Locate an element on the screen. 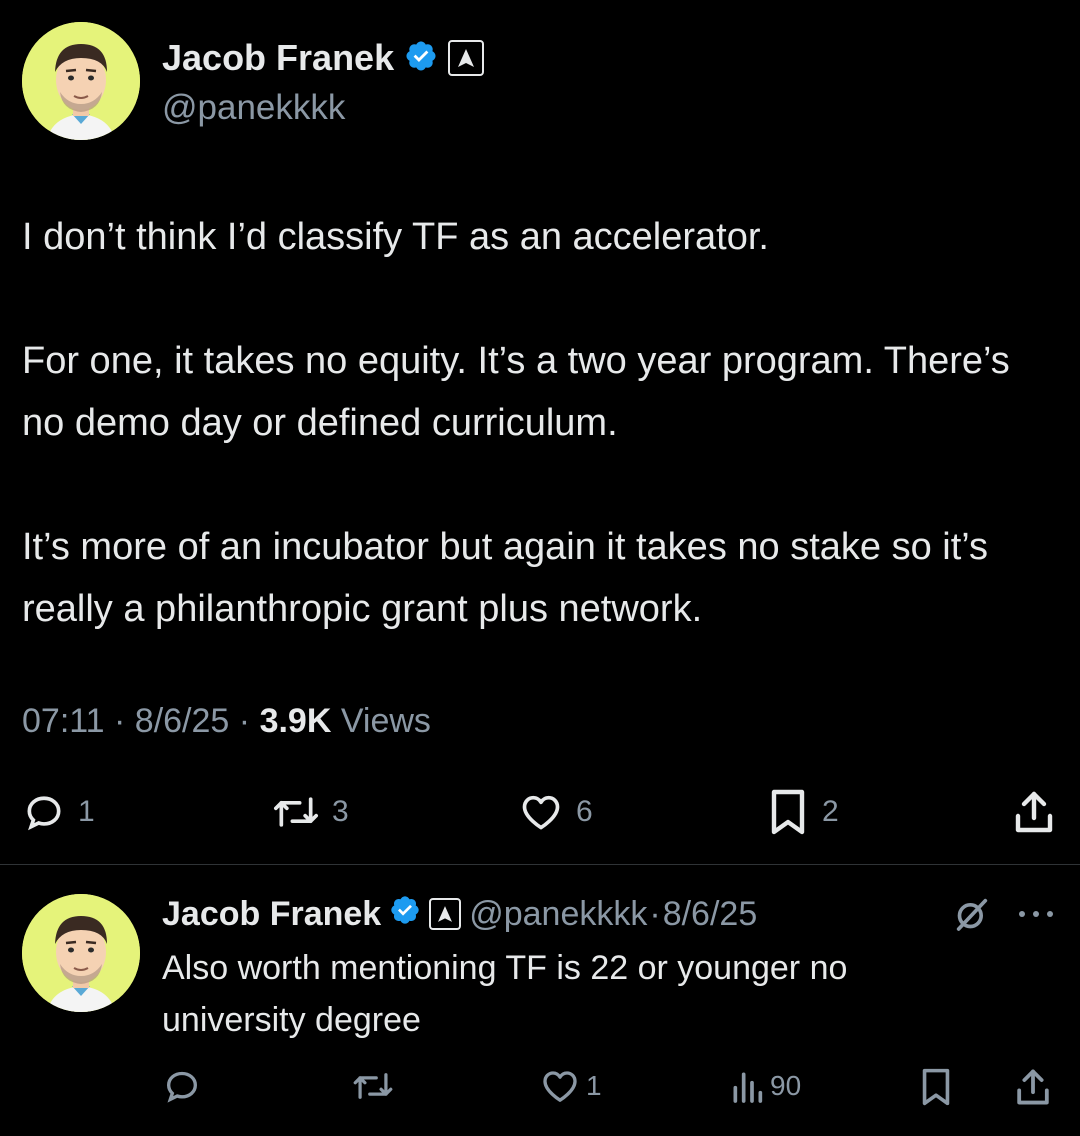 The height and width of the screenshot is (1136, 1080). reply-views-button: 90 is located at coordinates (765, 1086).